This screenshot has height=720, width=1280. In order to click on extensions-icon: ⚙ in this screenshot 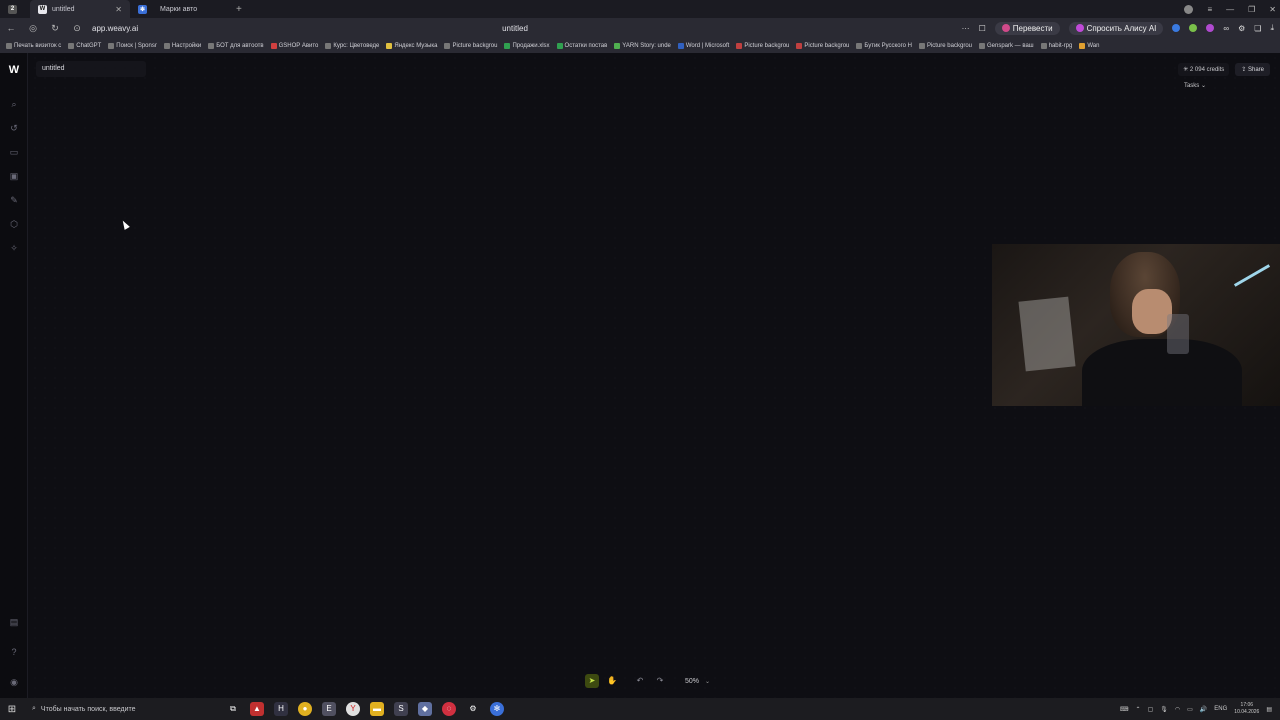, I will do `click(1241, 28)`.